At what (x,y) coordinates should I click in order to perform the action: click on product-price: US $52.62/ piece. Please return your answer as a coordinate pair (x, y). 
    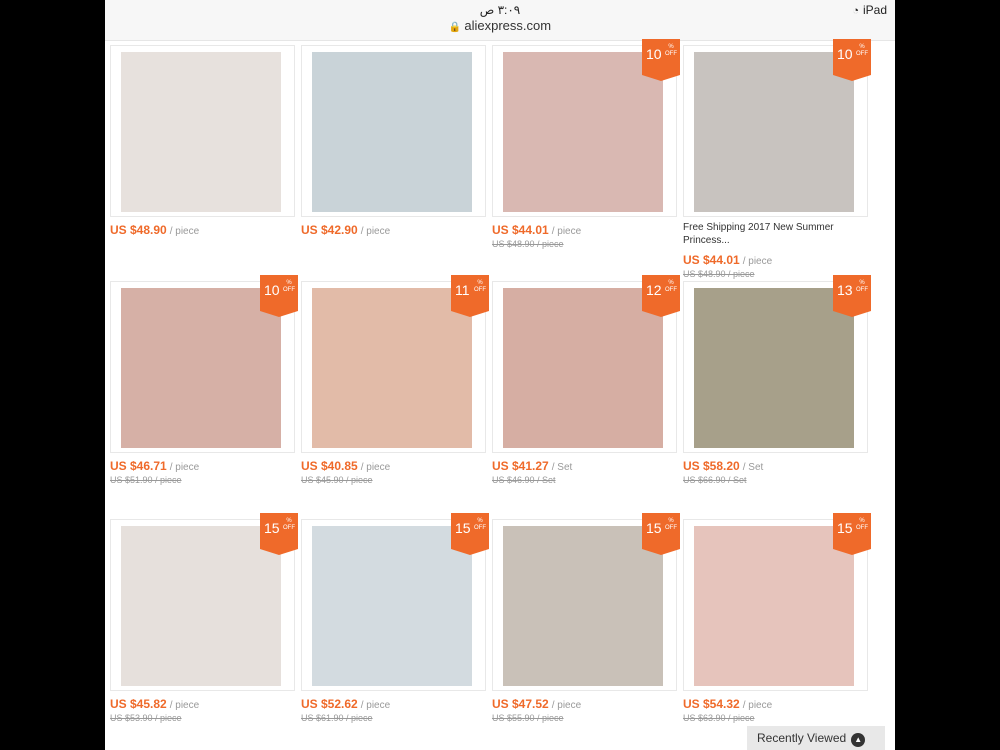
    Looking at the image, I should click on (346, 704).